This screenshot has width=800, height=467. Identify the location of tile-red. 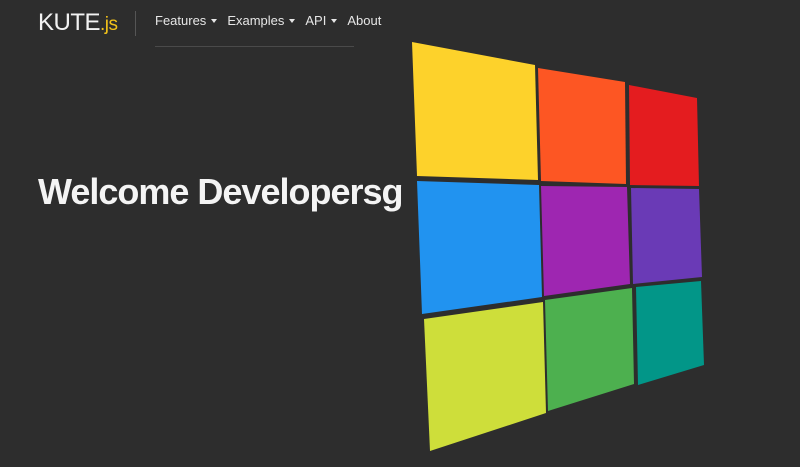
(664, 135).